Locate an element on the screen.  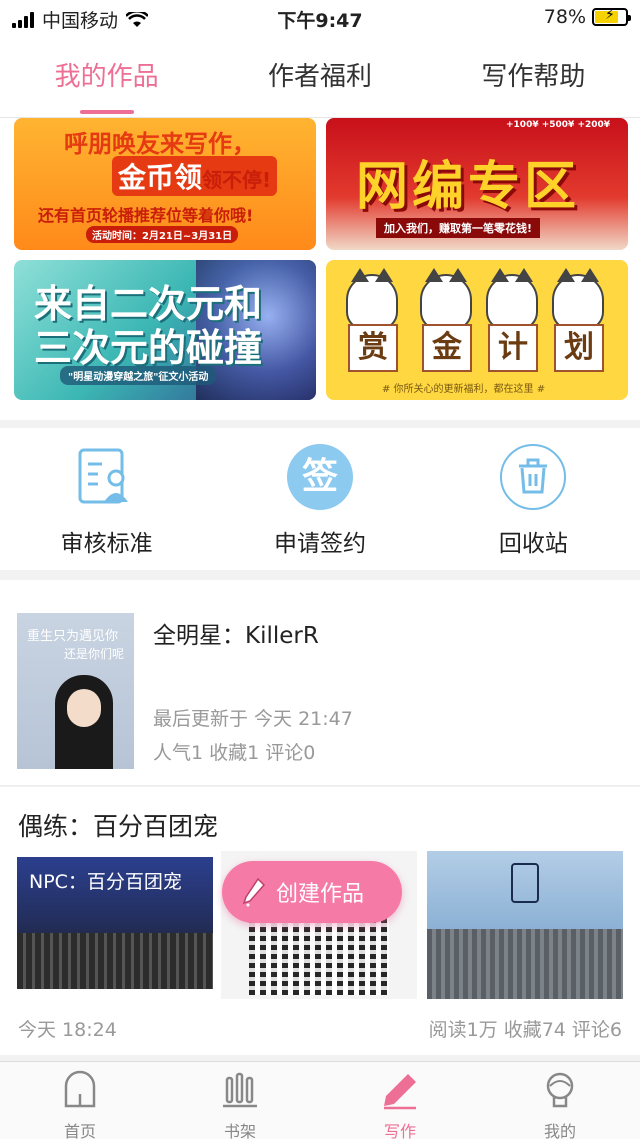
tab-label: 写作帮助 is located at coordinates (533, 77).